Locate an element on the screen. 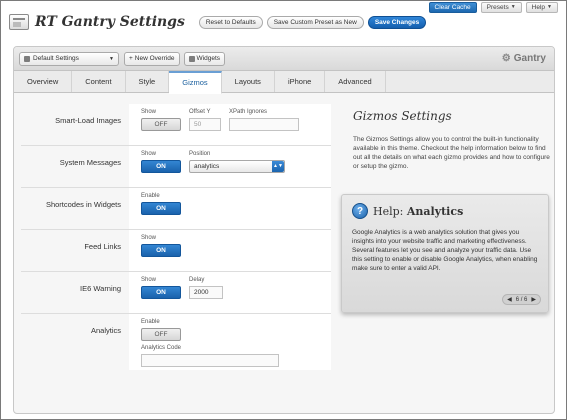 This screenshot has height=420, width=567. setting-row-shortcodes: Shortcodes in Widgets Enable ON is located at coordinates (176, 209).